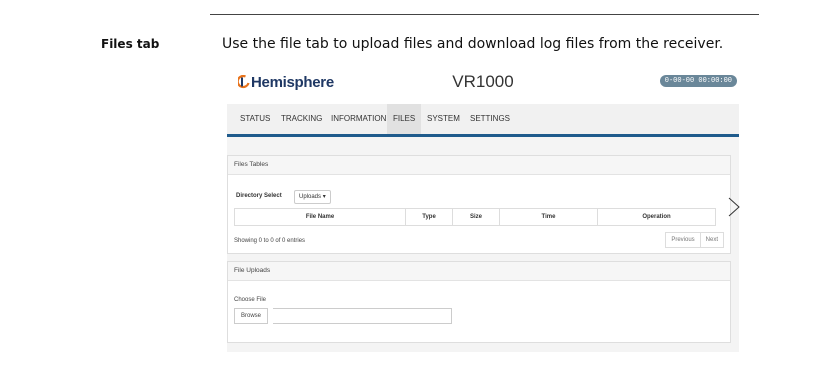  What do you see at coordinates (656, 217) in the screenshot?
I see `column-operation: Operation` at bounding box center [656, 217].